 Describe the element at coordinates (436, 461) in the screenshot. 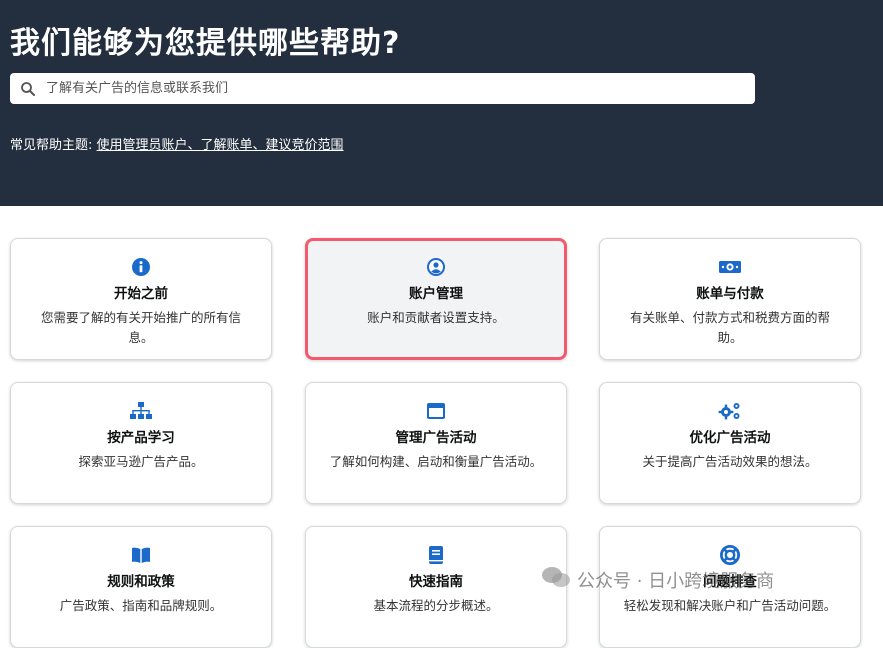

I see `card-description: 了解如何构建、启动和衡量广告活动。` at that location.